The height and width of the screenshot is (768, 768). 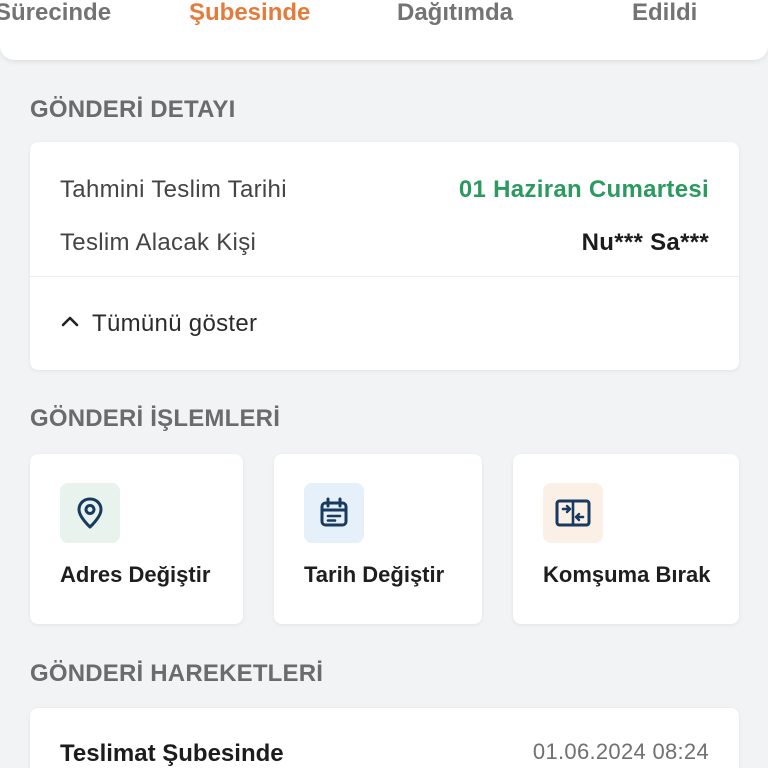 I want to click on tab-edildi: Edildi, so click(x=664, y=13).